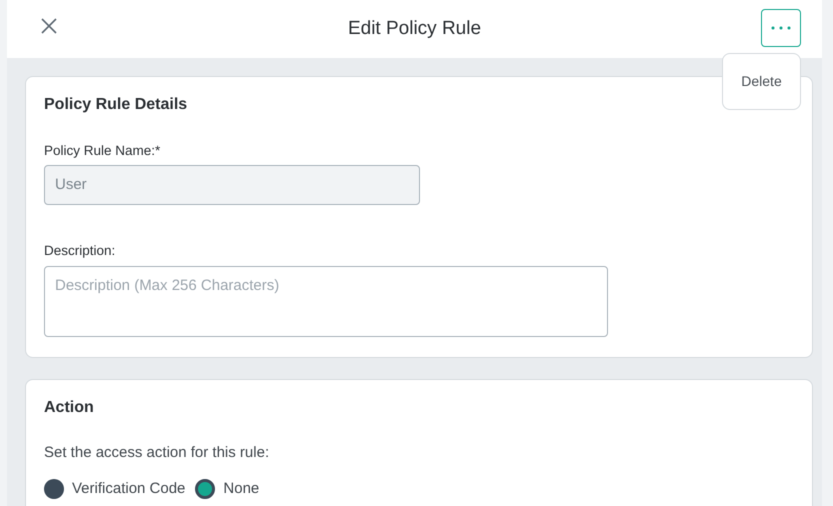  Describe the element at coordinates (761, 81) in the screenshot. I see `delete-menu-item: Delete` at that location.